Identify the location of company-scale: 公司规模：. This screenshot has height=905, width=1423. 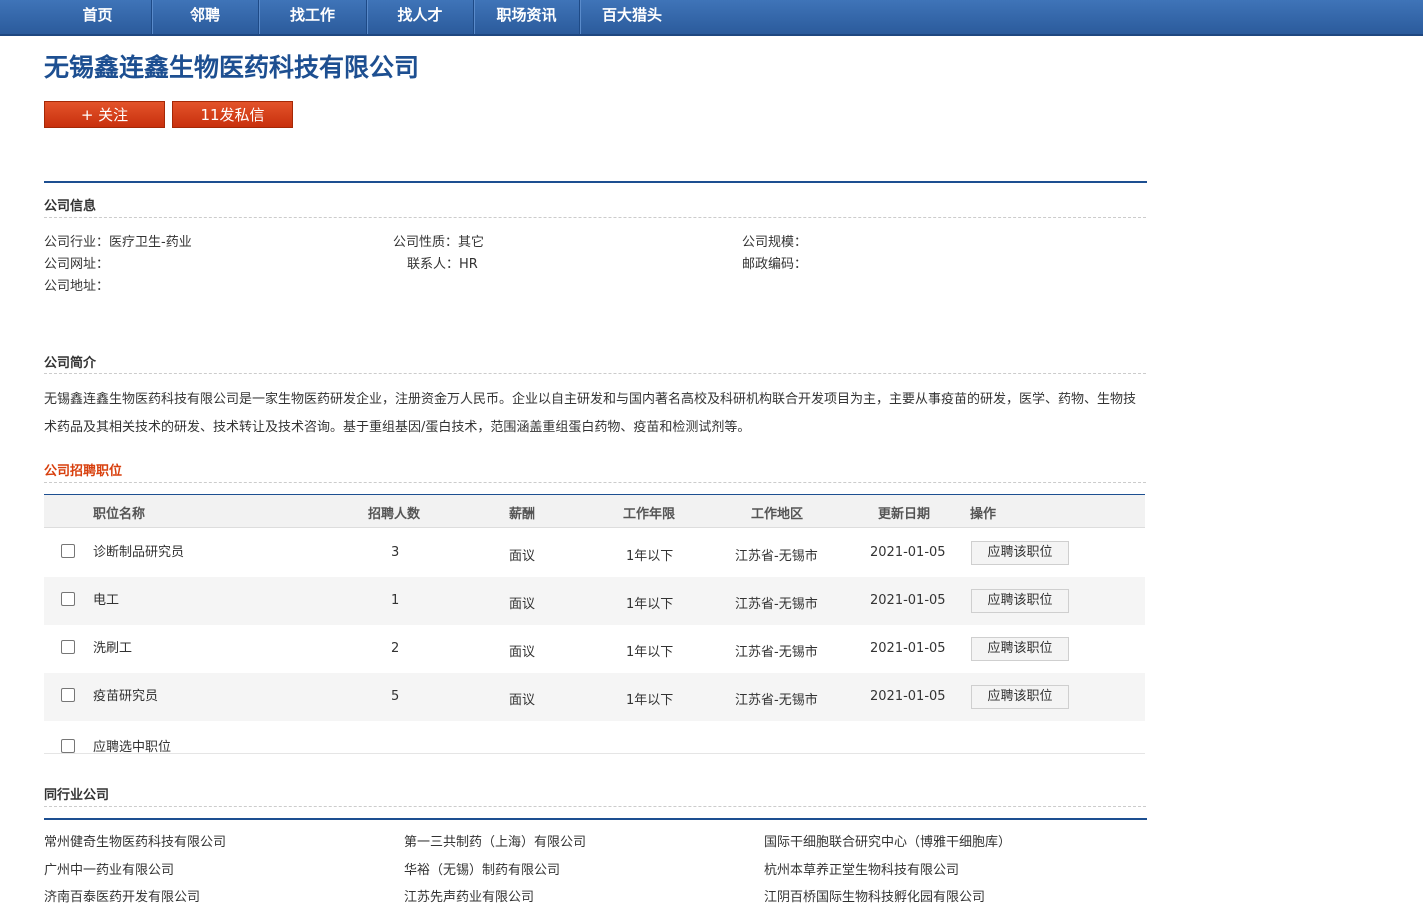
(775, 242).